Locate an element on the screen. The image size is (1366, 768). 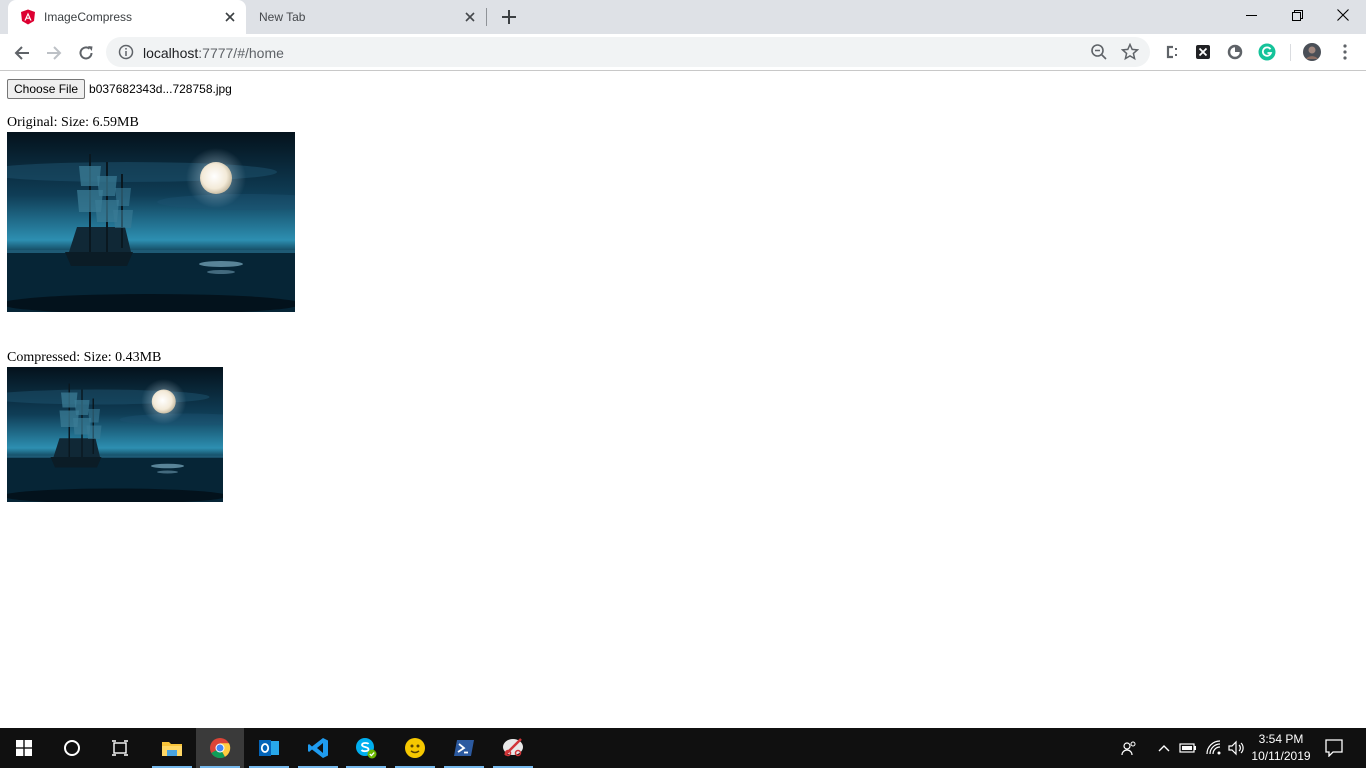
file-input: Choose File b037682343d...728758.jpg is located at coordinates (119, 89).